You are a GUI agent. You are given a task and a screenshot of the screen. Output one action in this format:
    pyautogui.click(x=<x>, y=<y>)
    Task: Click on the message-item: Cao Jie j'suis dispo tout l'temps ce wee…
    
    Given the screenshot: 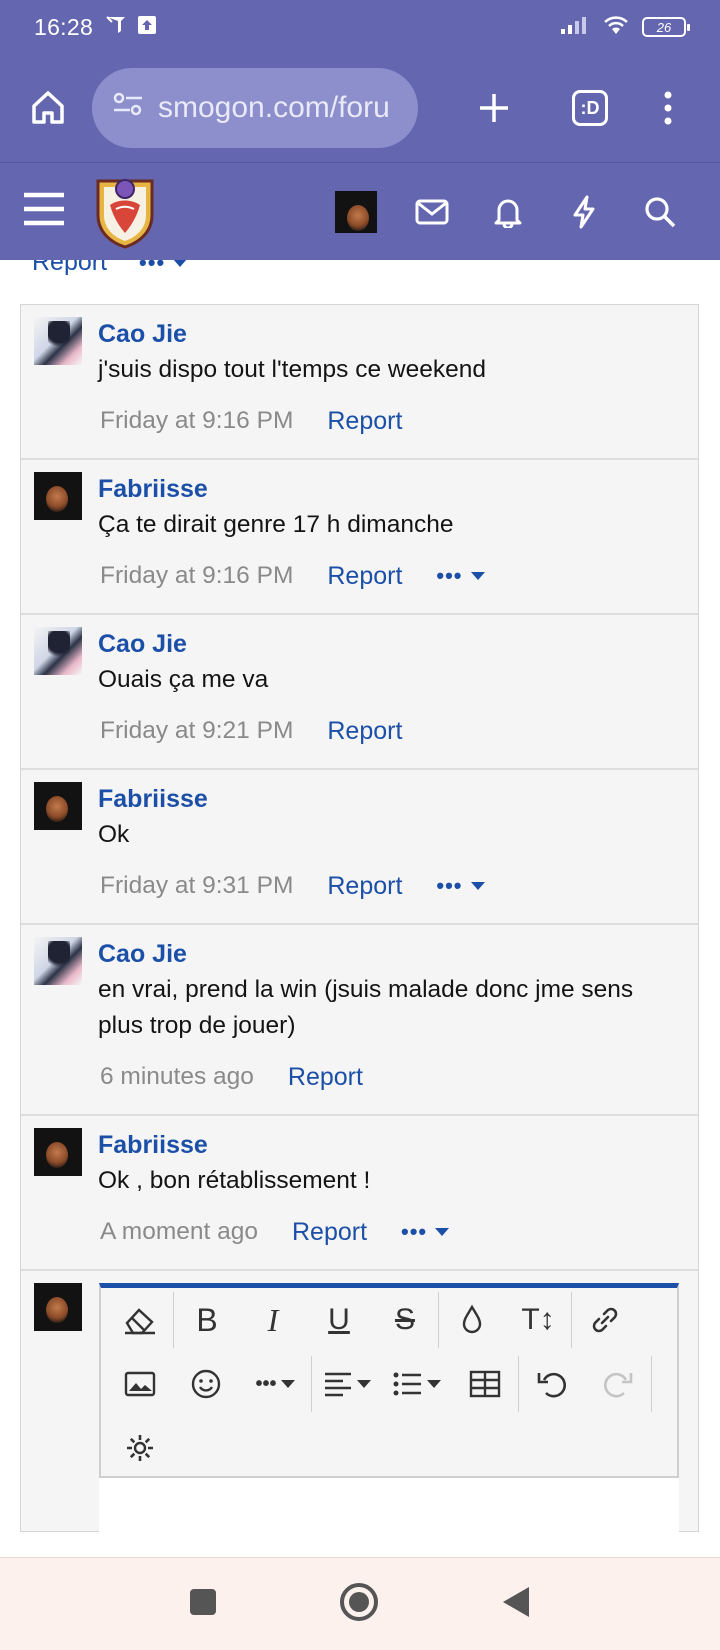 What is the action you would take?
    pyautogui.click(x=359, y=382)
    